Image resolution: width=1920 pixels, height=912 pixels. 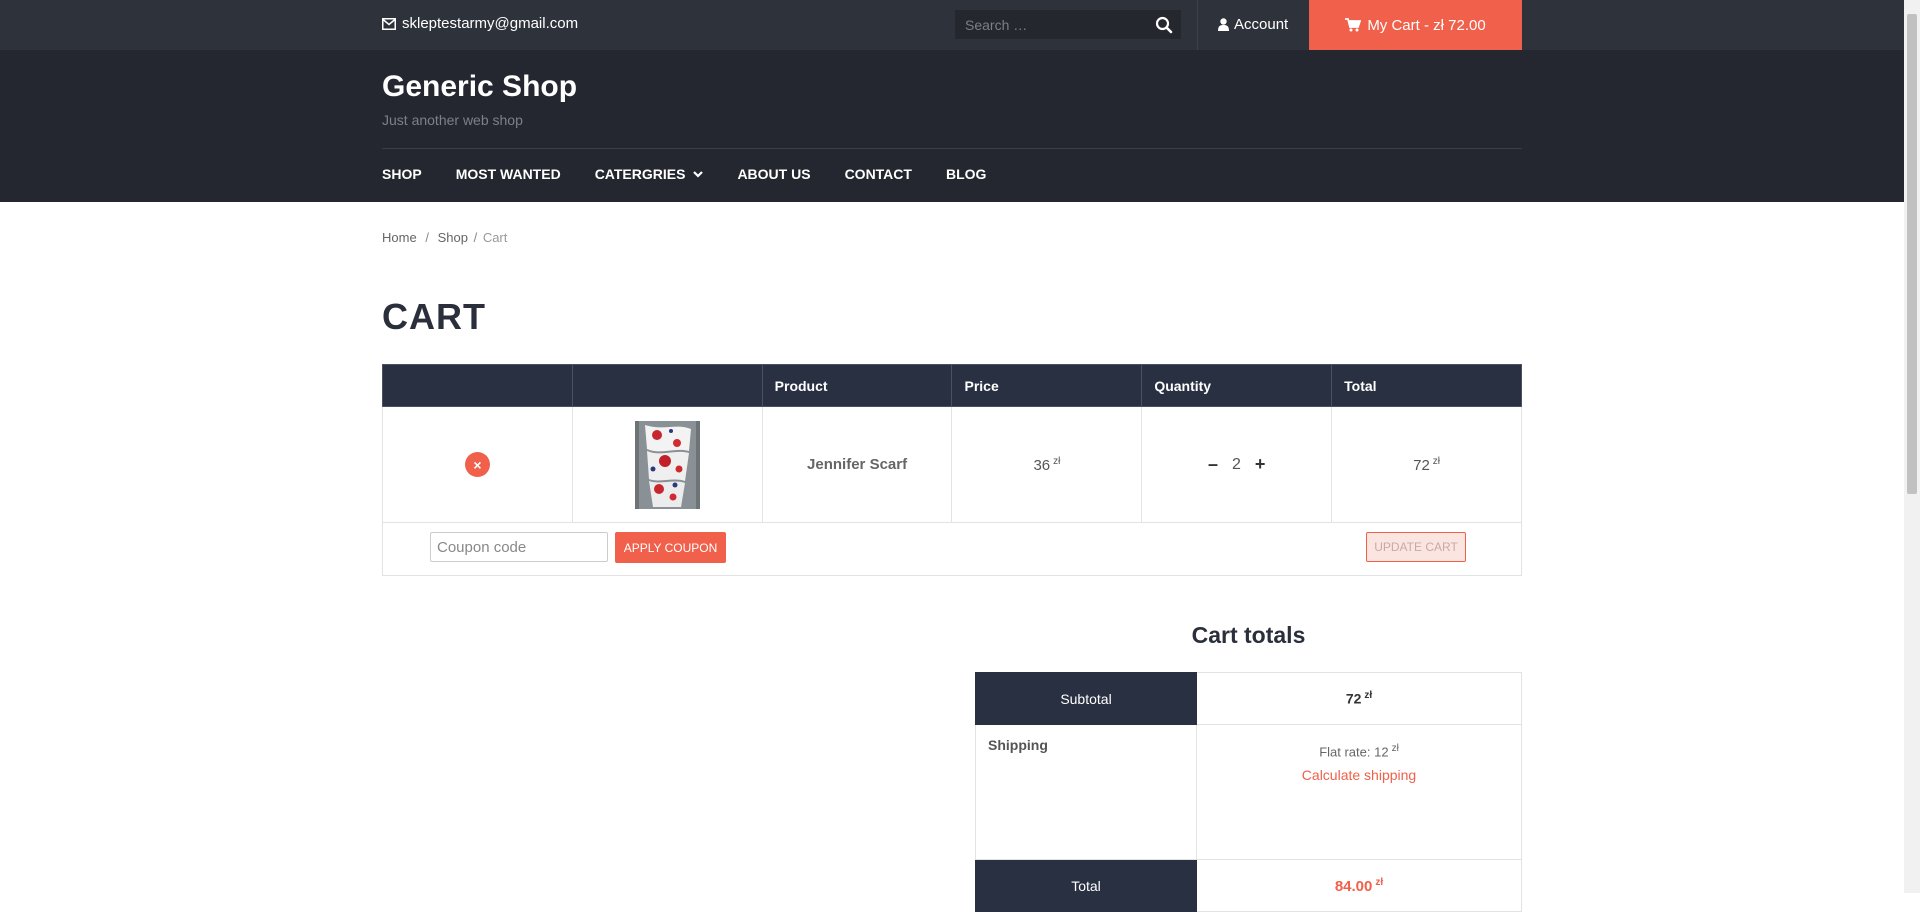 I want to click on nav-contact: CONTACT, so click(x=878, y=174).